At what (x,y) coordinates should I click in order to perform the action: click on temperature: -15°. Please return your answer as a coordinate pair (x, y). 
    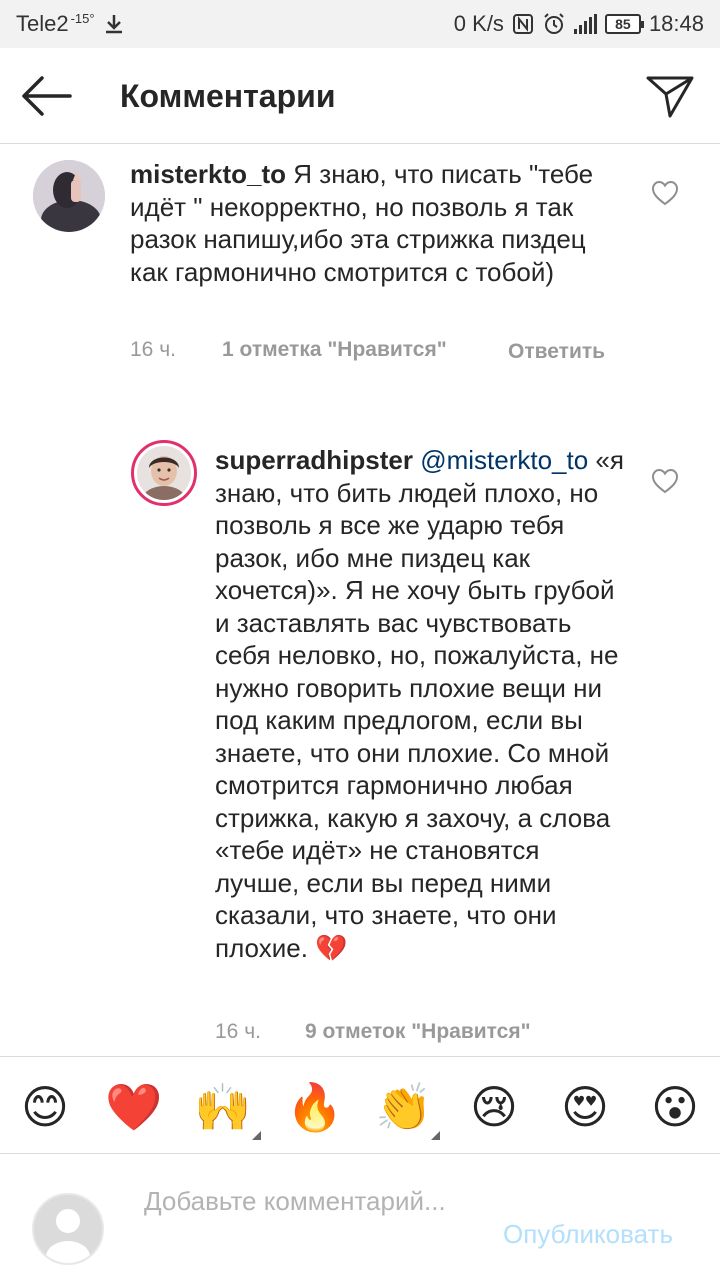
    Looking at the image, I should click on (82, 18).